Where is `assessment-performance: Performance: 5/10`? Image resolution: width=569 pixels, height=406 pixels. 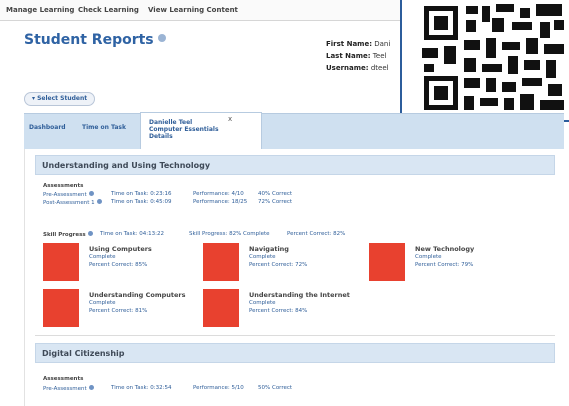
assessment-performance: Performance: 5/10 is located at coordinates (218, 388).